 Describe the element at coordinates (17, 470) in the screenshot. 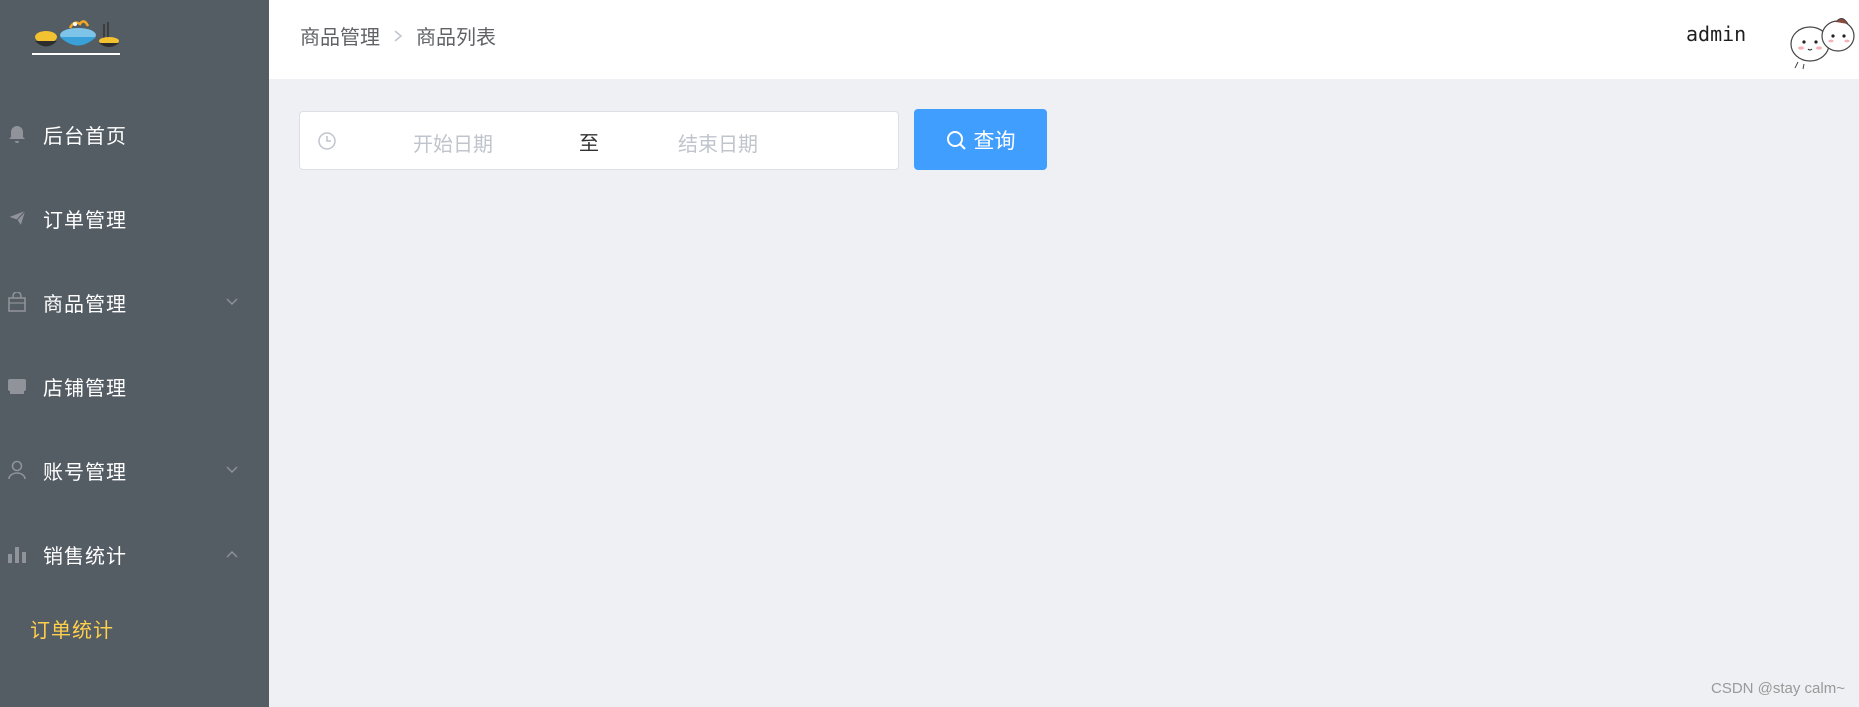

I see `user-icon` at that location.